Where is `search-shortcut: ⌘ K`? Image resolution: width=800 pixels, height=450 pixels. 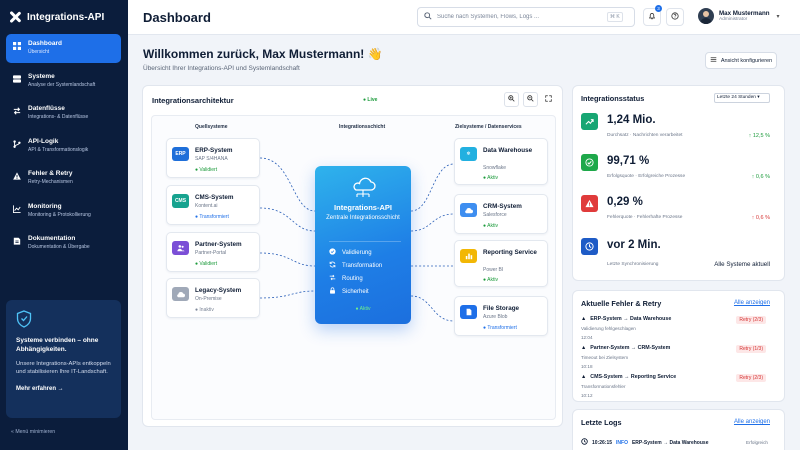
search-shortcut: ⌘ K is located at coordinates (615, 17).